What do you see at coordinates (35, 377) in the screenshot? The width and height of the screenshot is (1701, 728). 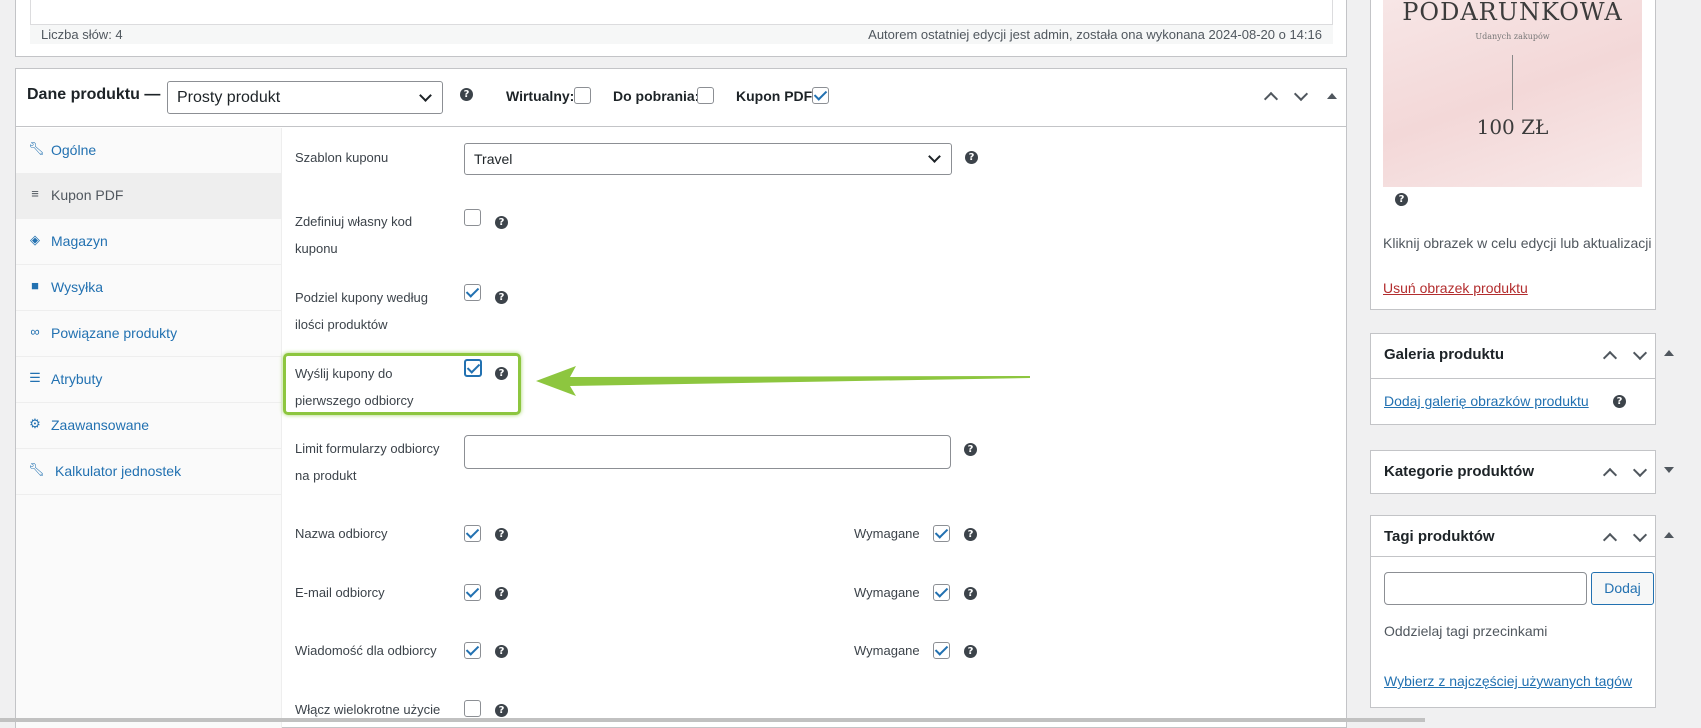 I see `list-icon: ☰` at bounding box center [35, 377].